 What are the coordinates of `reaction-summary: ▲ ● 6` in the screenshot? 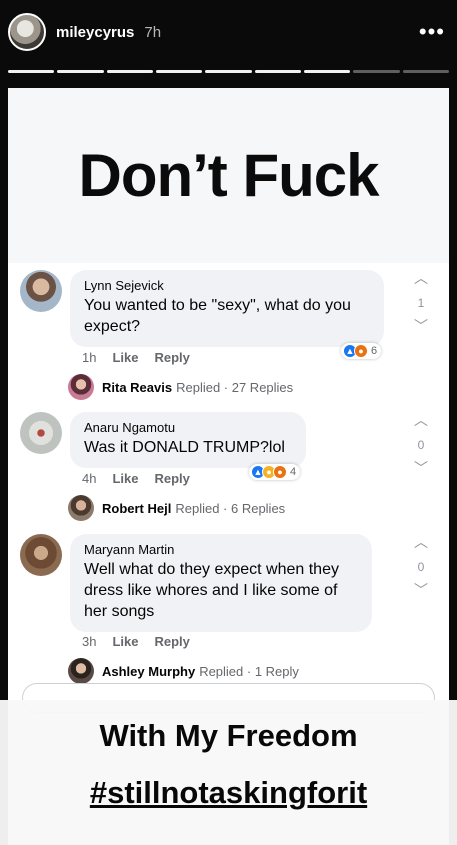 It's located at (361, 351).